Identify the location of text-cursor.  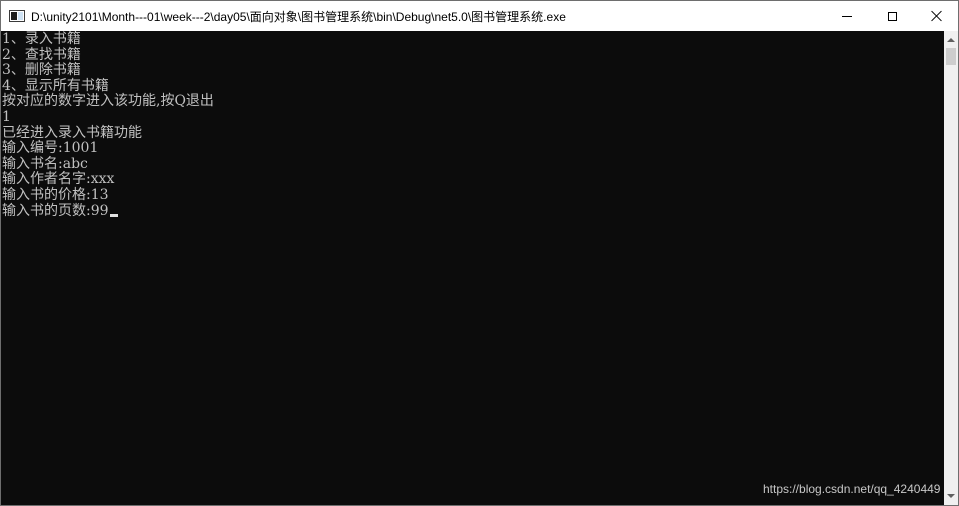
(113, 215).